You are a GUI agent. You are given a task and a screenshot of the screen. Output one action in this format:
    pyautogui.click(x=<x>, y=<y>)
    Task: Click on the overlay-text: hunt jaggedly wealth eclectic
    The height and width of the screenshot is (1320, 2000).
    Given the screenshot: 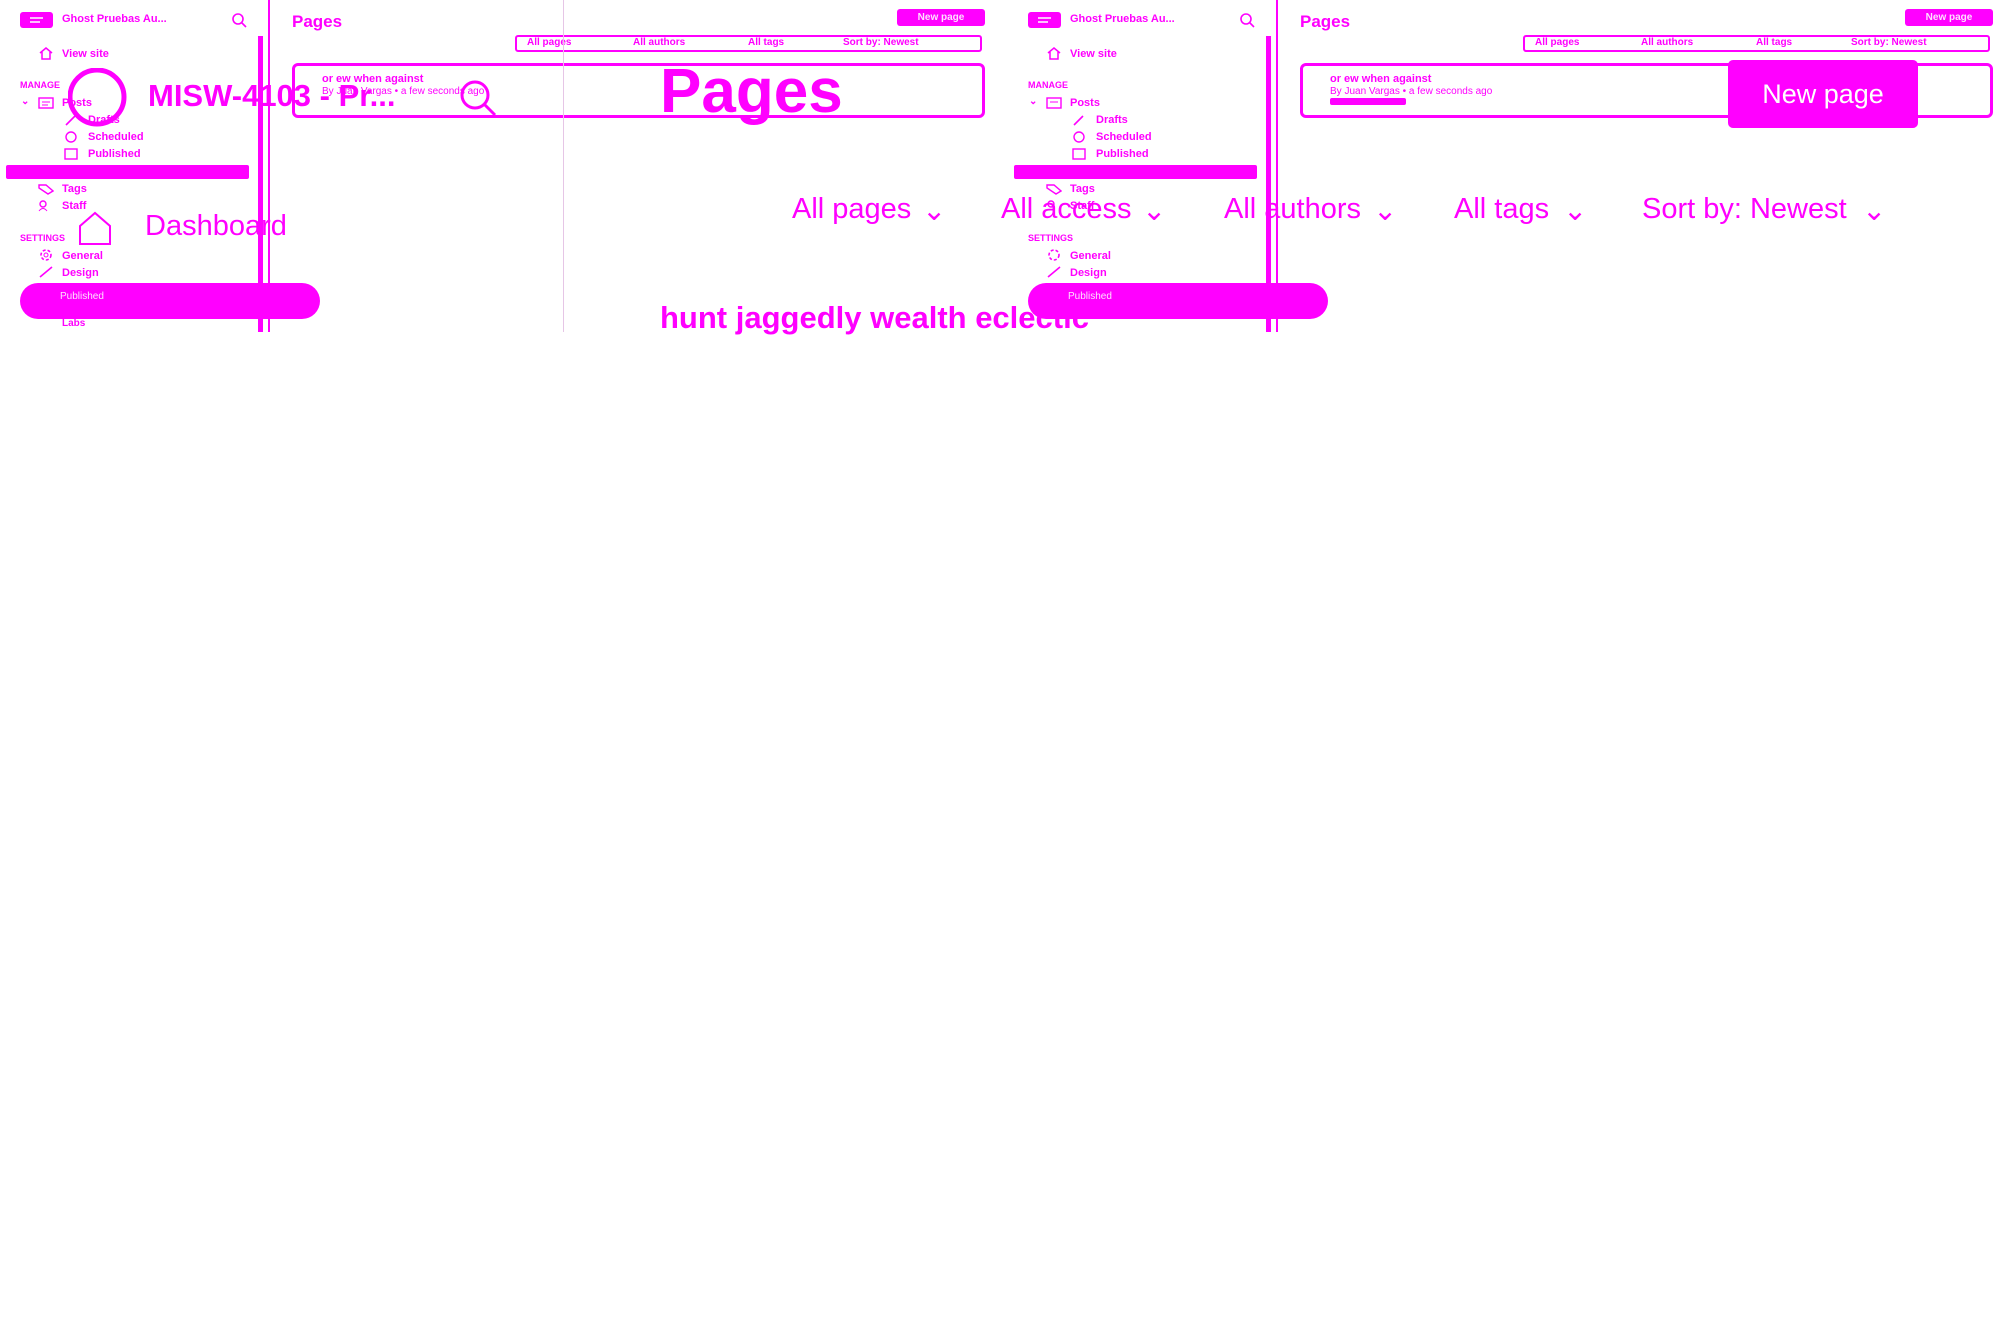 What is the action you would take?
    pyautogui.click(x=874, y=317)
    